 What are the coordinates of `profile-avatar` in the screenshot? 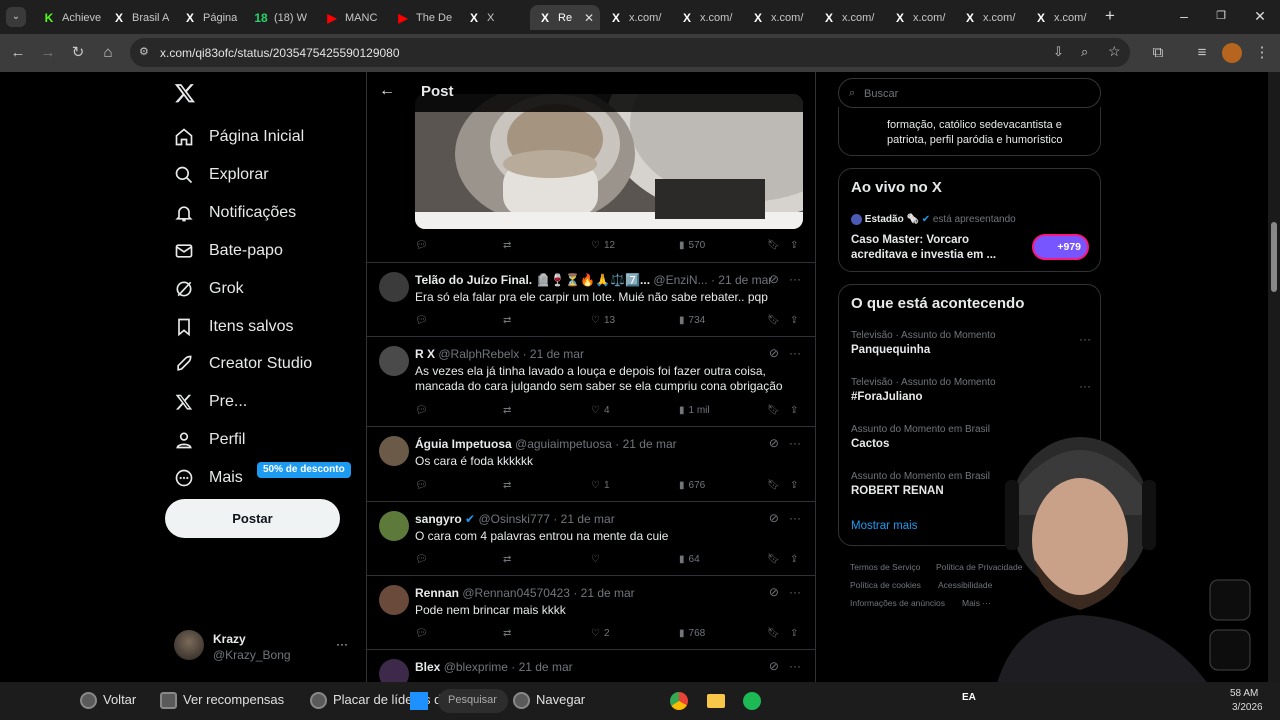 It's located at (1232, 53).